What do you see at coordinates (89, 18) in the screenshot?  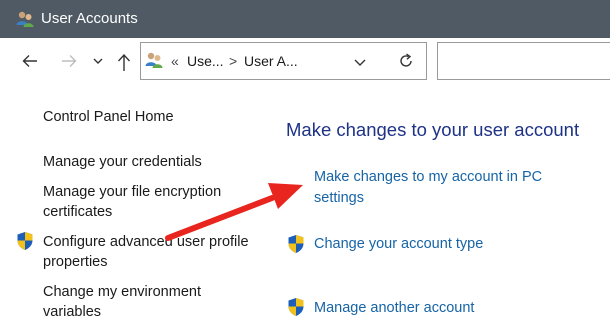 I see `window-title: User Accounts` at bounding box center [89, 18].